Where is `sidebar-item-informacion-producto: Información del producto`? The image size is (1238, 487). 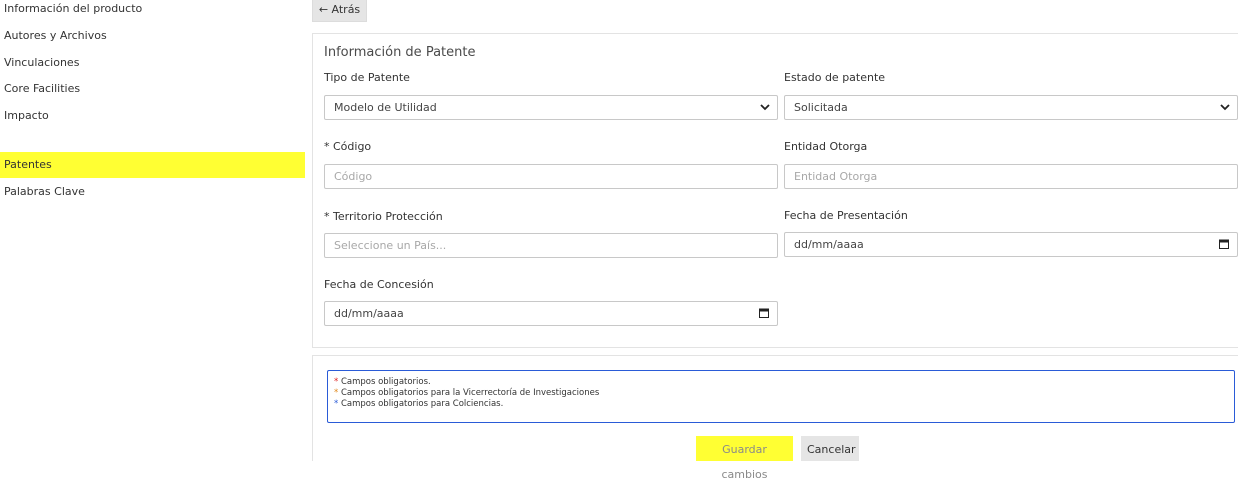
sidebar-item-informacion-producto: Información del producto is located at coordinates (152, 13).